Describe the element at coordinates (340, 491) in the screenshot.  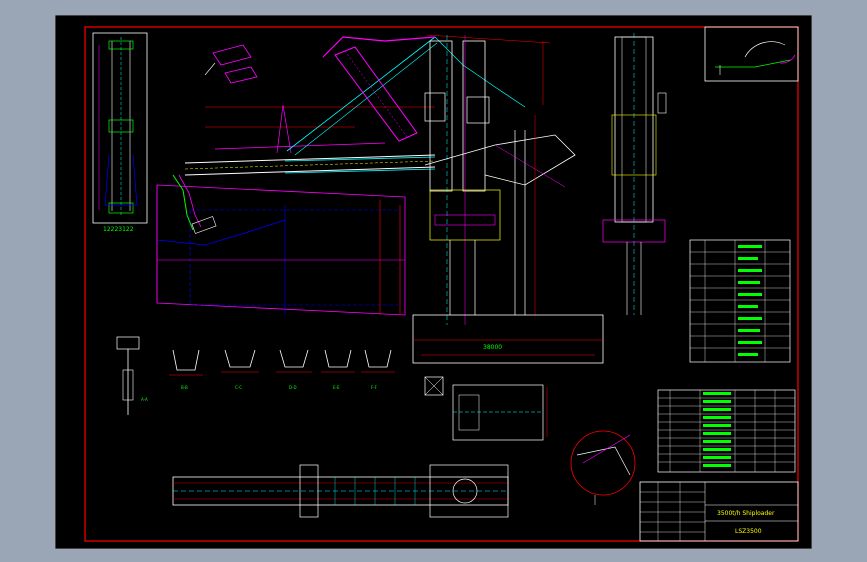
I see `bottom-plan-view` at that location.